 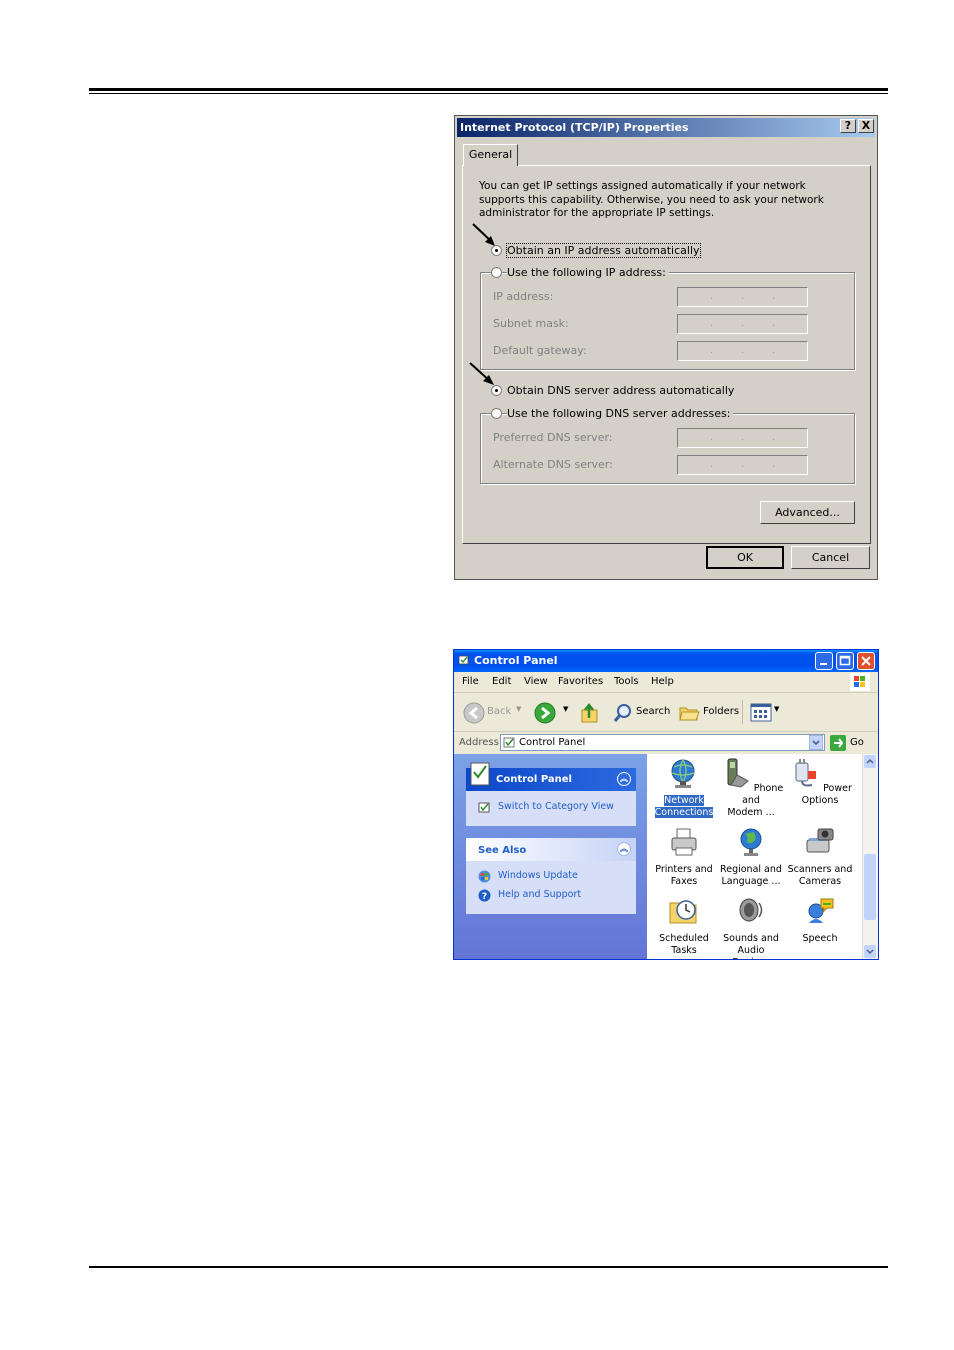 What do you see at coordinates (496, 272) in the screenshot?
I see `radio-use-ip` at bounding box center [496, 272].